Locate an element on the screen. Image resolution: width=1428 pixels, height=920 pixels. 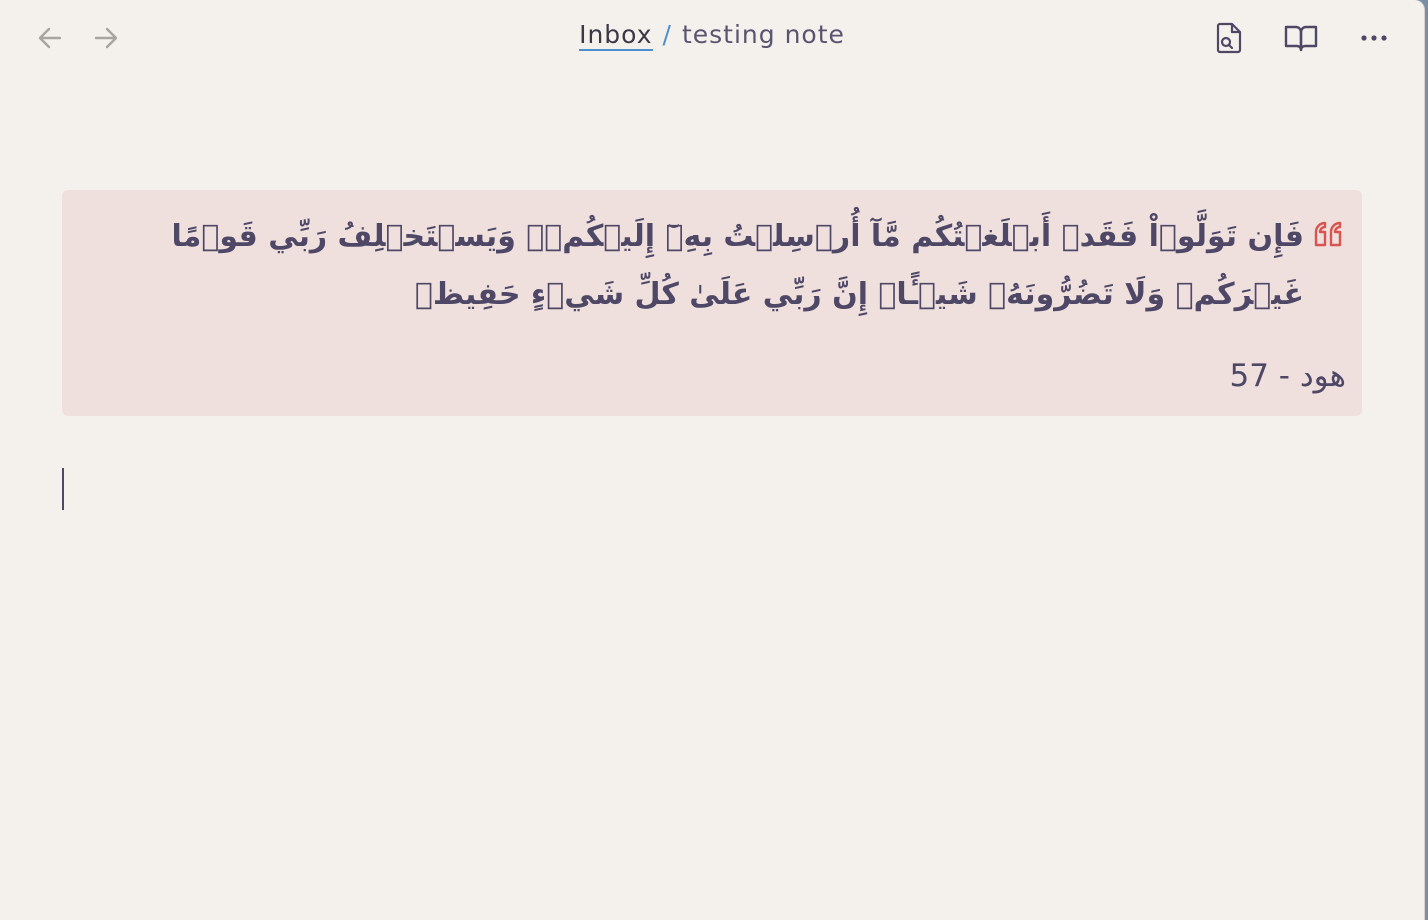
reading-view-icon is located at coordinates (1301, 38).